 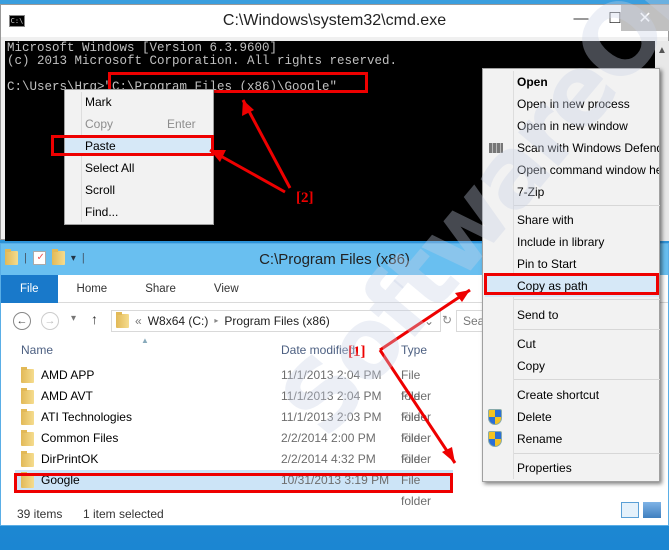 What do you see at coordinates (37, 350) in the screenshot?
I see `column-header-name: Name` at bounding box center [37, 350].